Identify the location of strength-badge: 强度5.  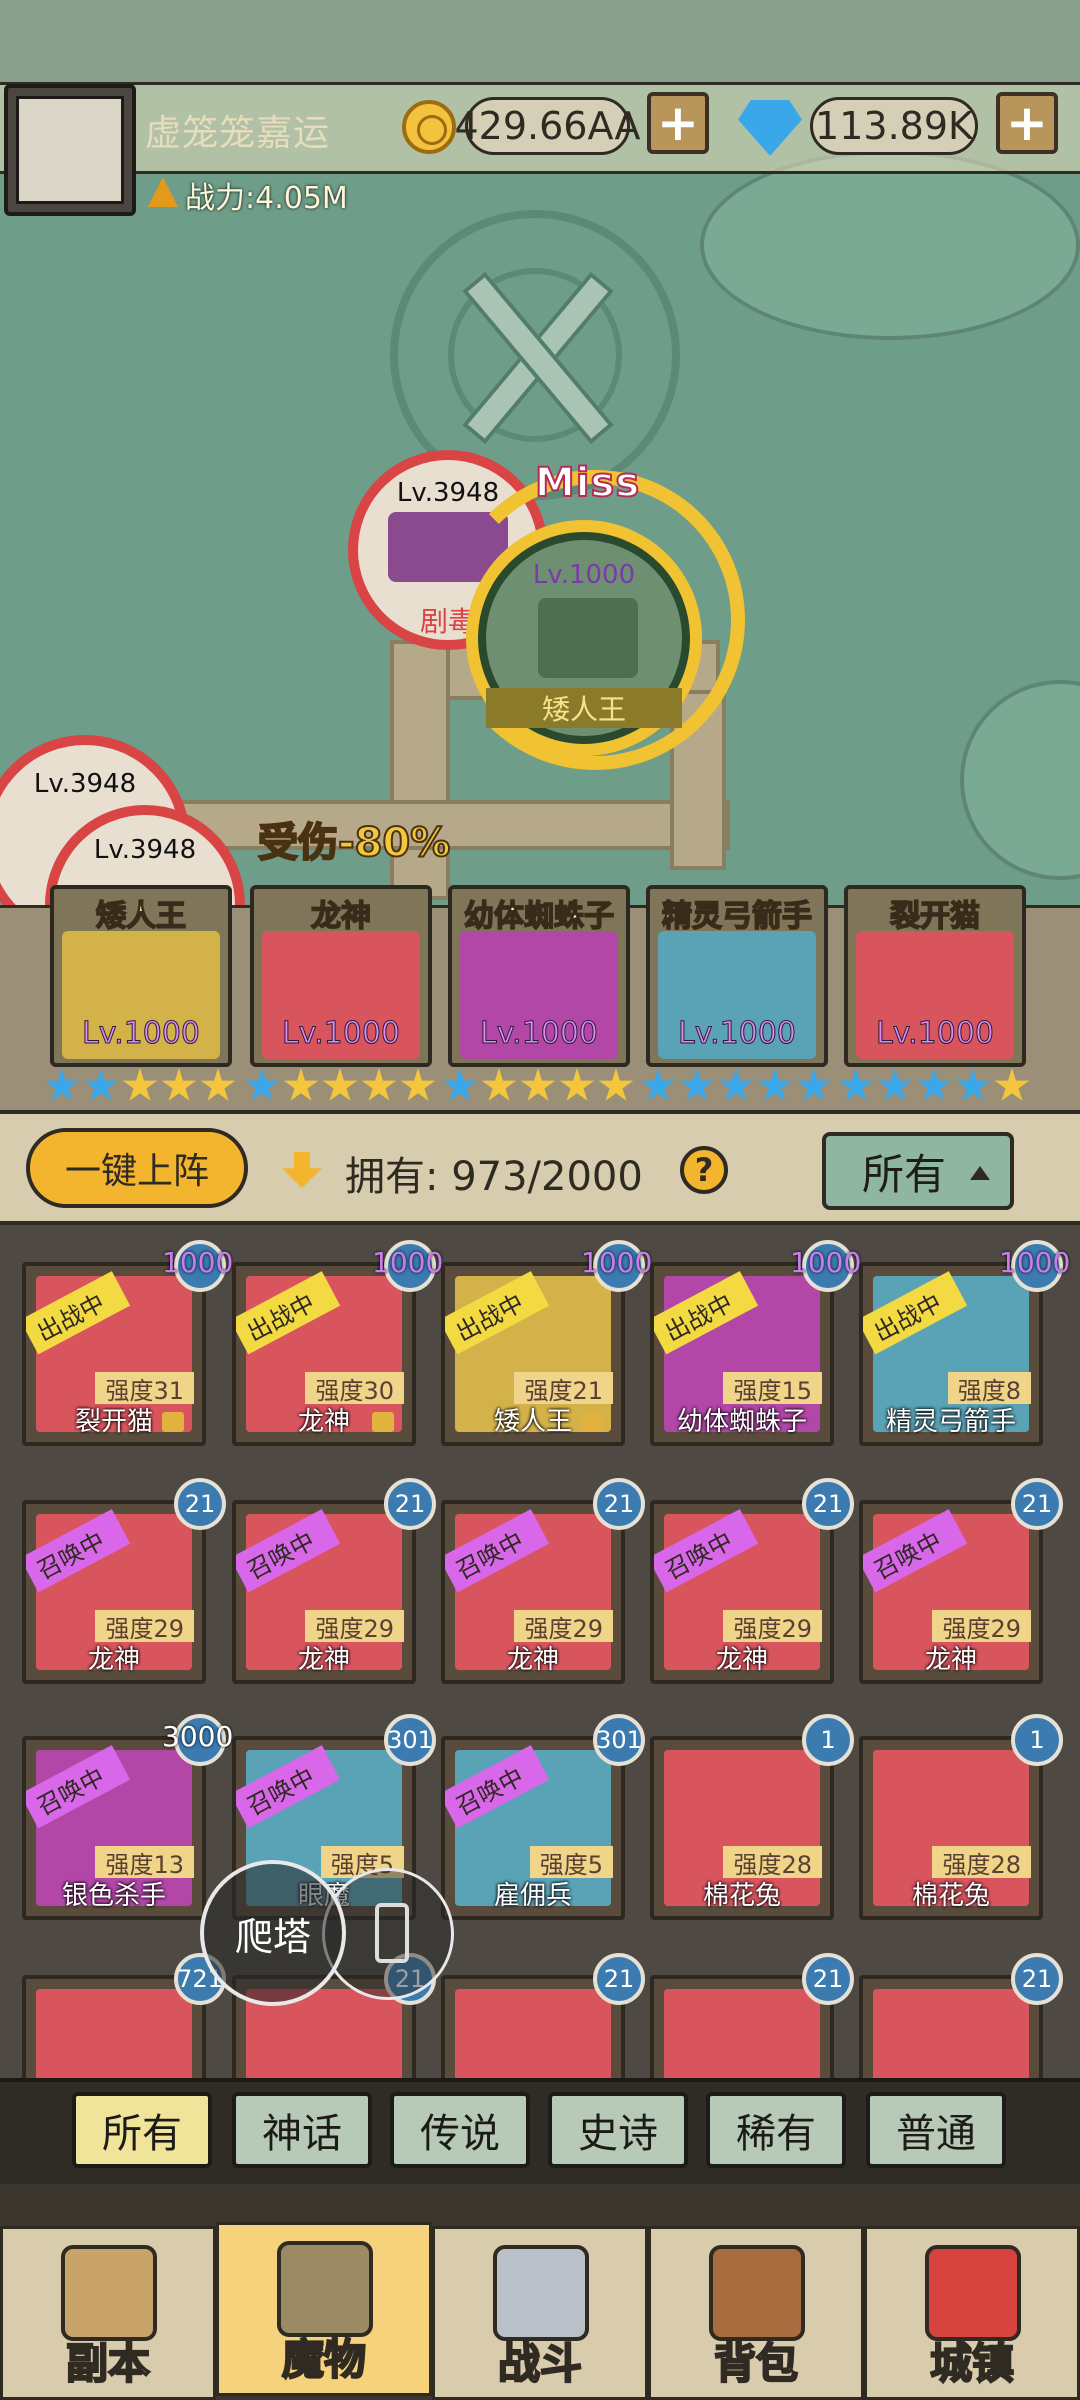
(571, 1862).